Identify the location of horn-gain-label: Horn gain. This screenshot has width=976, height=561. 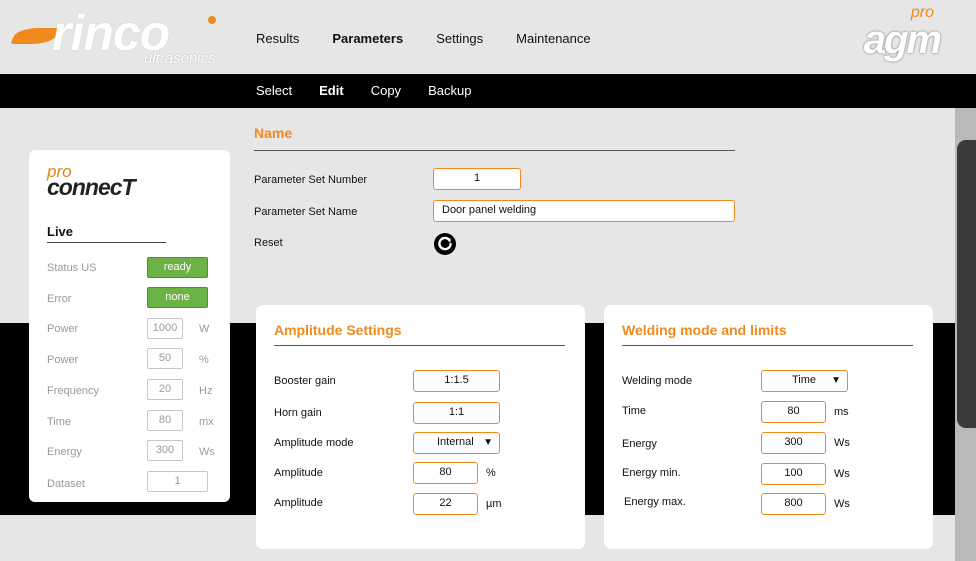
(298, 413).